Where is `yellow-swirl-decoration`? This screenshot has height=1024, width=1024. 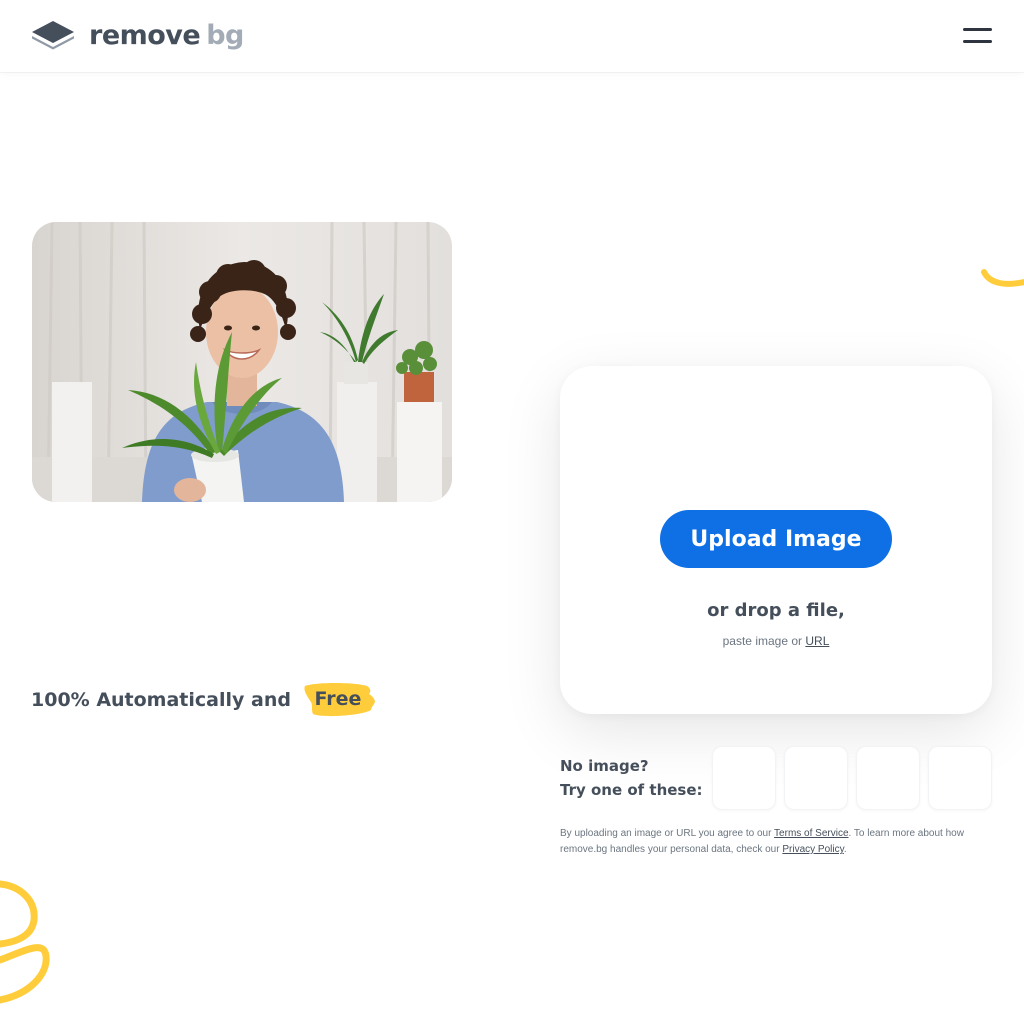
yellow-swirl-decoration is located at coordinates (25, 942).